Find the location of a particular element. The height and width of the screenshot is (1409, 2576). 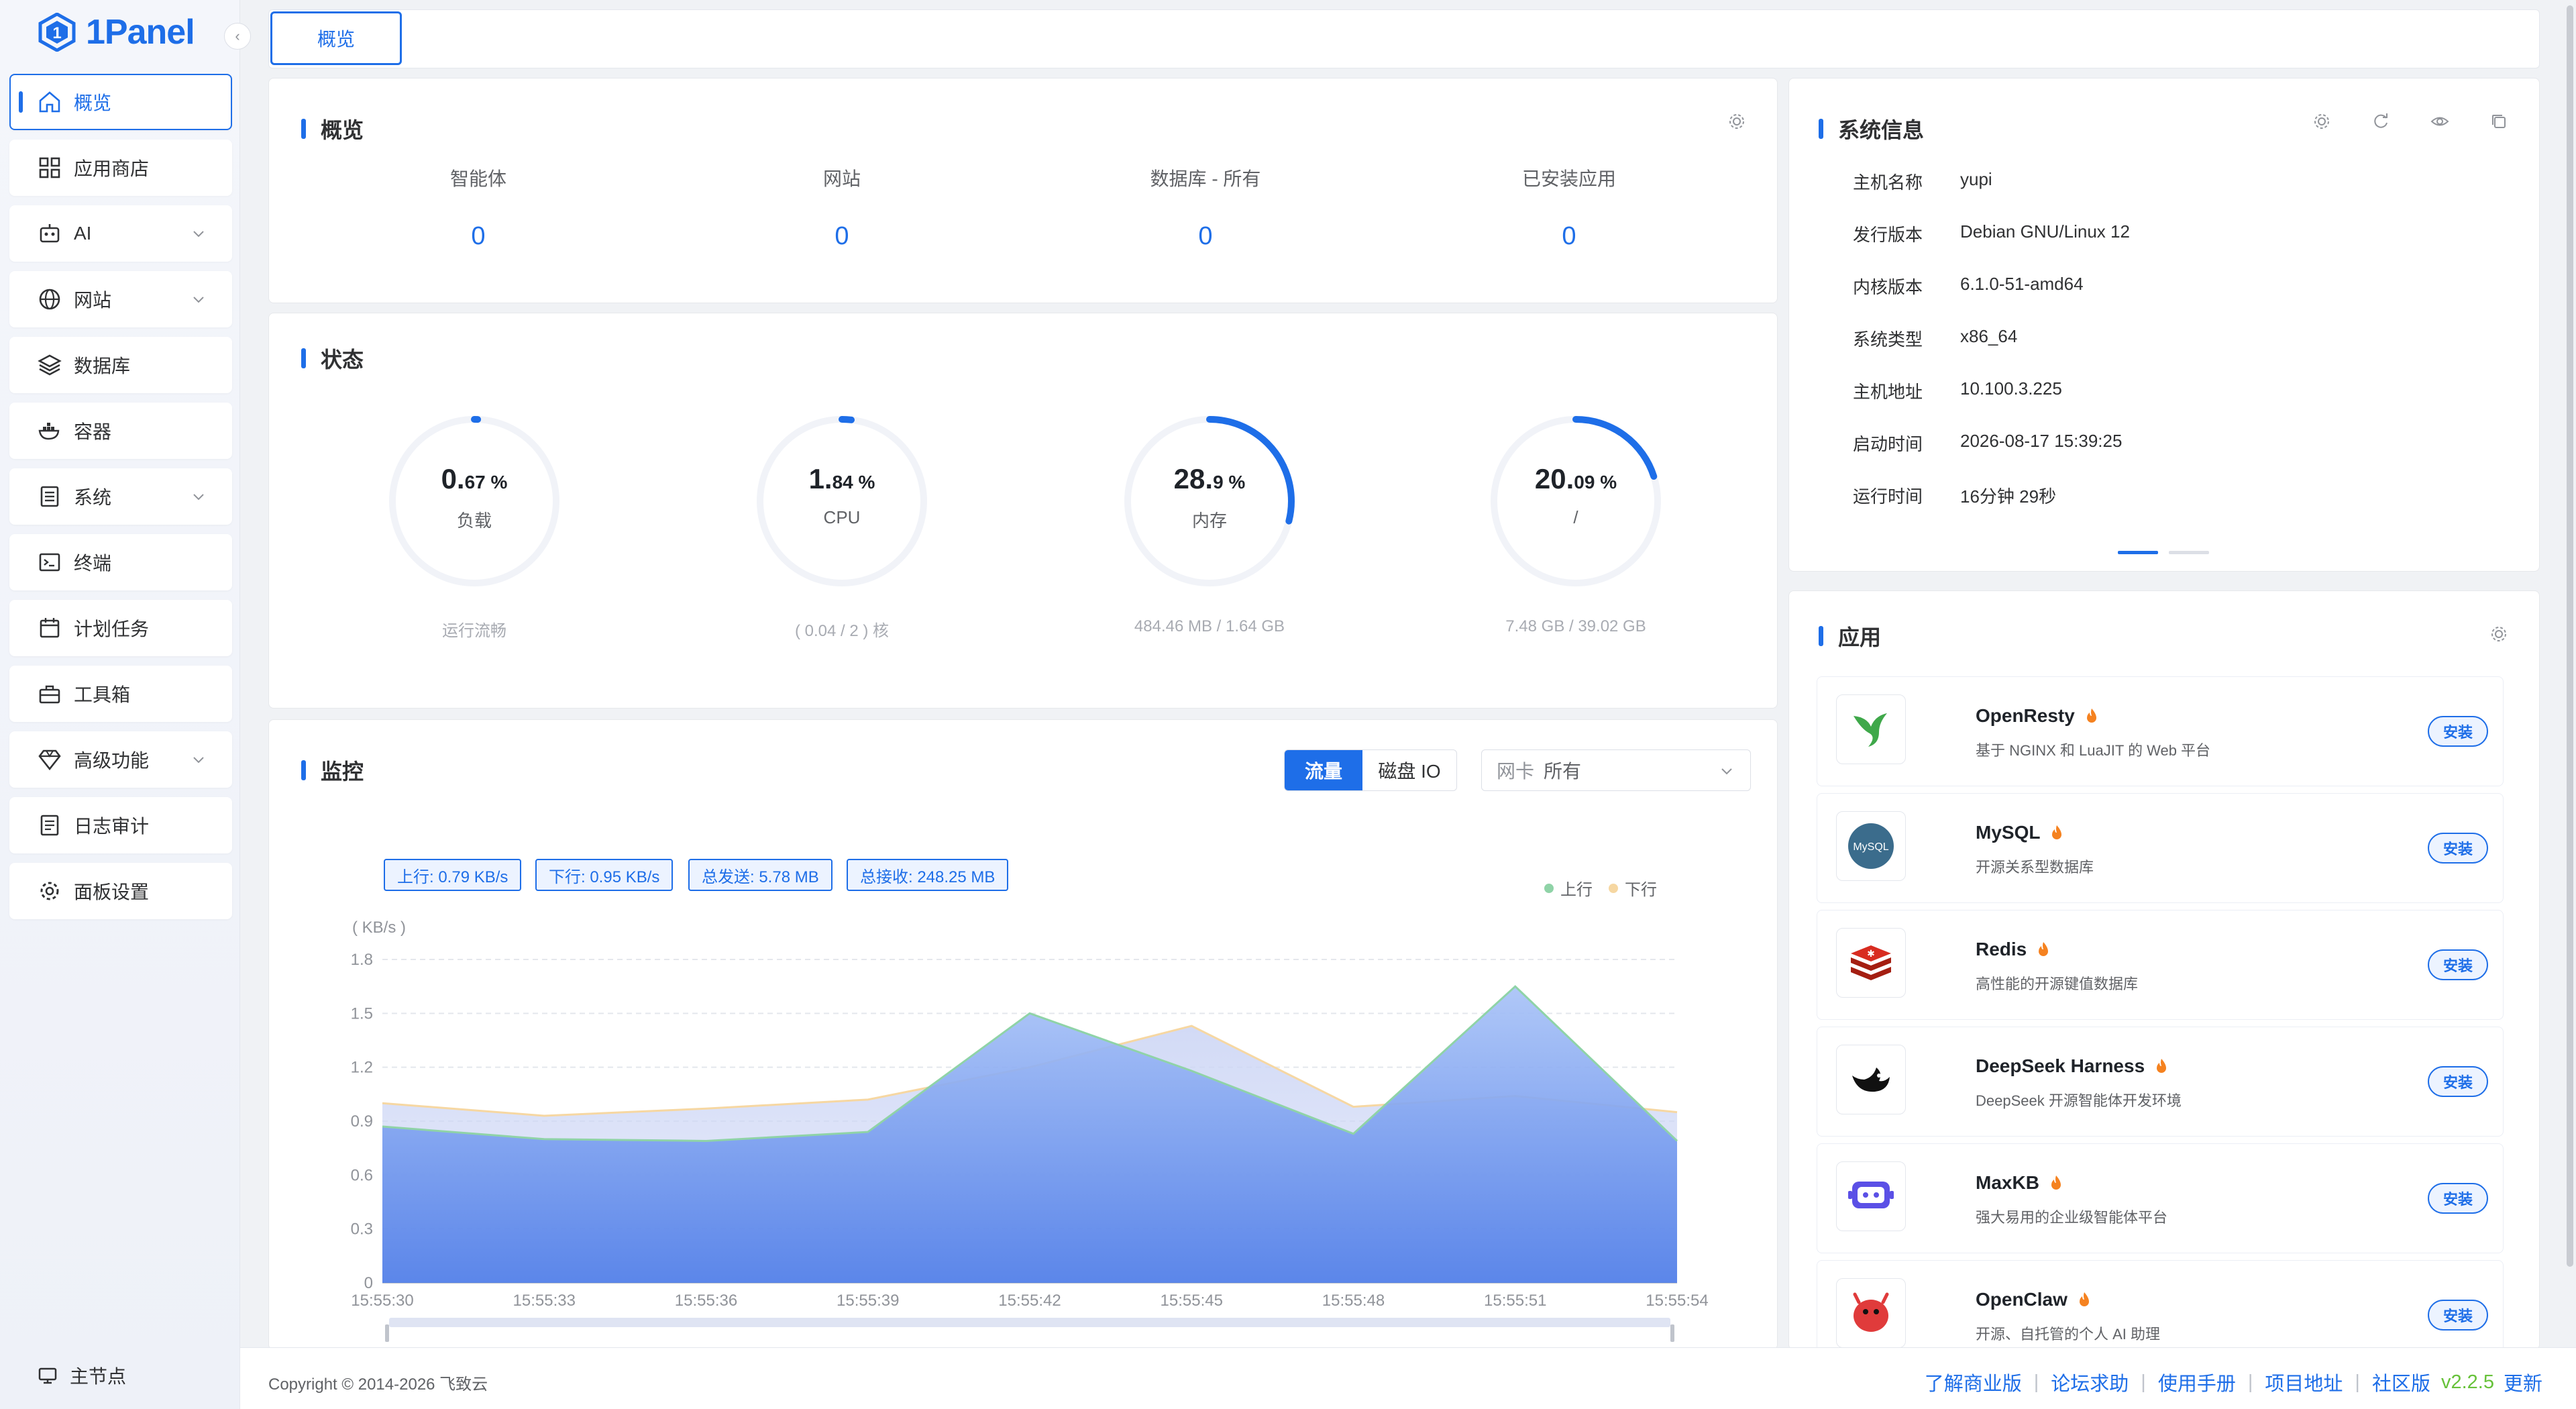

redis-icon: ✱ is located at coordinates (1871, 963).